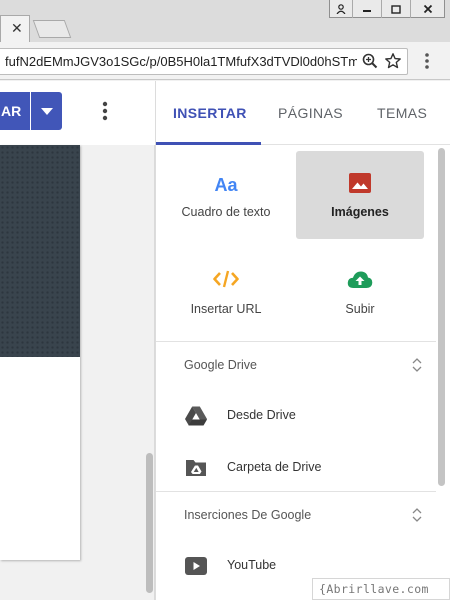 This screenshot has height=600, width=450. I want to click on text-box-label: Cuadro de texto, so click(226, 212).